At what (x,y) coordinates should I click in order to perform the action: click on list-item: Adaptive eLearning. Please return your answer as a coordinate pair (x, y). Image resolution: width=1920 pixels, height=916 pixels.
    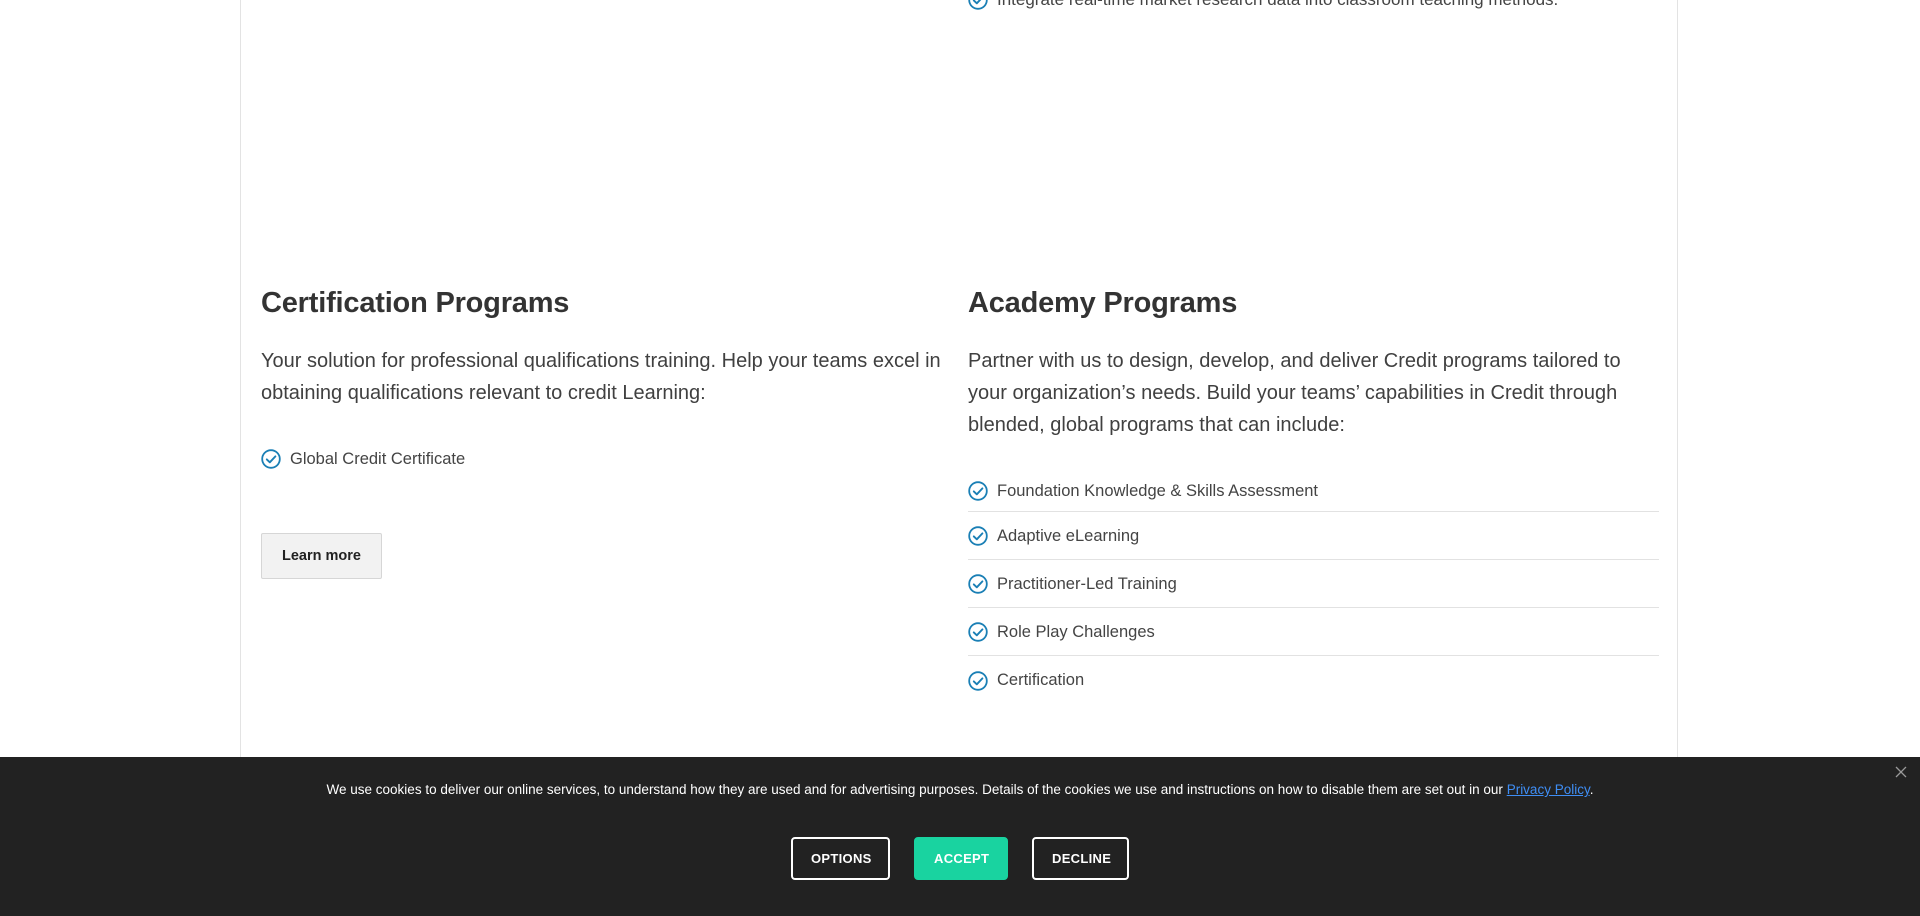
    Looking at the image, I should click on (1313, 536).